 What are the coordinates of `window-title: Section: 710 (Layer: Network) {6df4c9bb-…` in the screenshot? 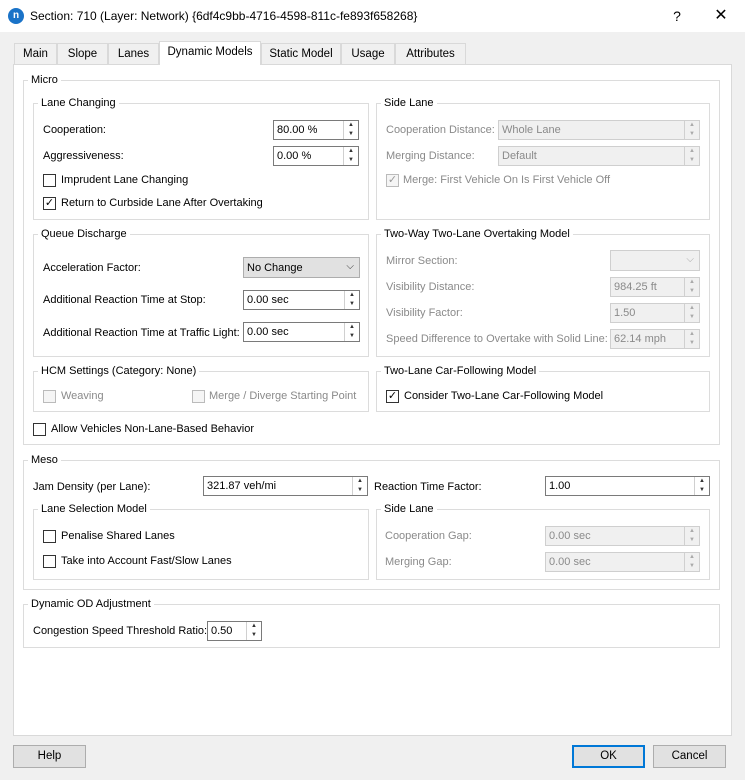 It's located at (224, 16).